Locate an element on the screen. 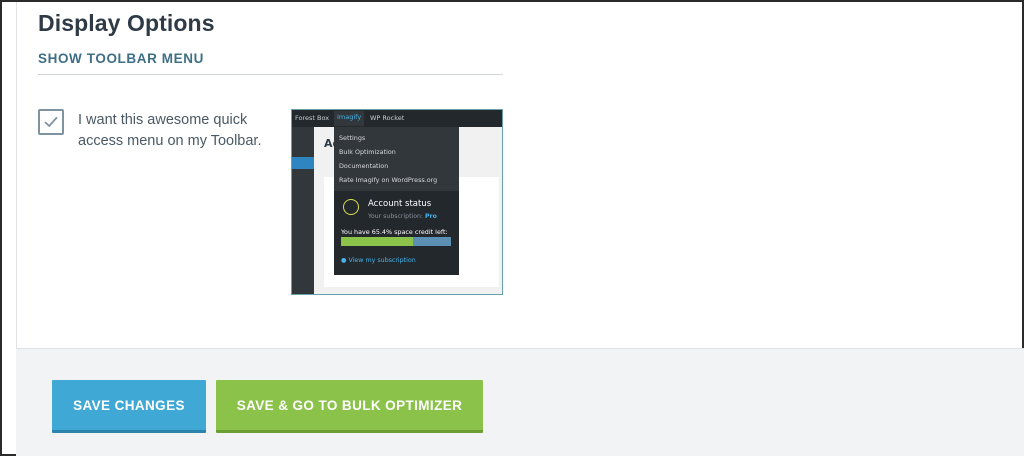 This screenshot has height=456, width=1024. preview-adminbar-item: WP Rocket is located at coordinates (387, 118).